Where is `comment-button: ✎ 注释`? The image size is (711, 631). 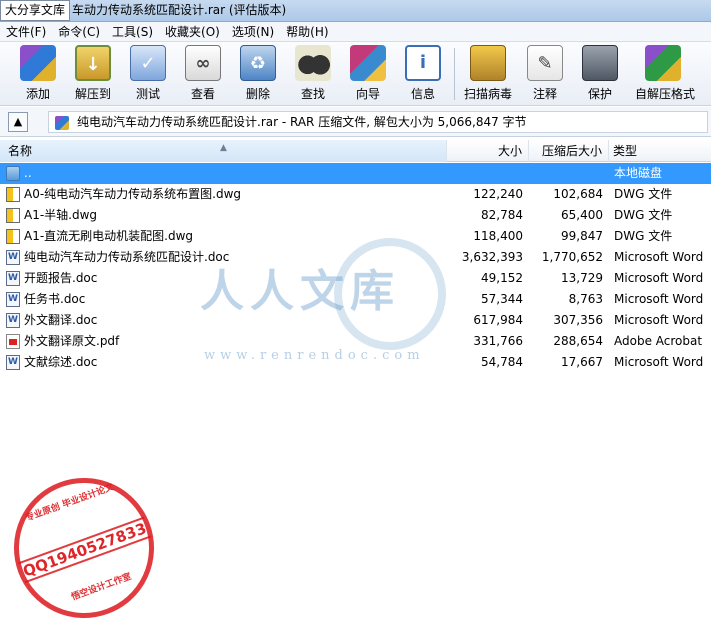 comment-button: ✎ 注释 is located at coordinates (545, 74).